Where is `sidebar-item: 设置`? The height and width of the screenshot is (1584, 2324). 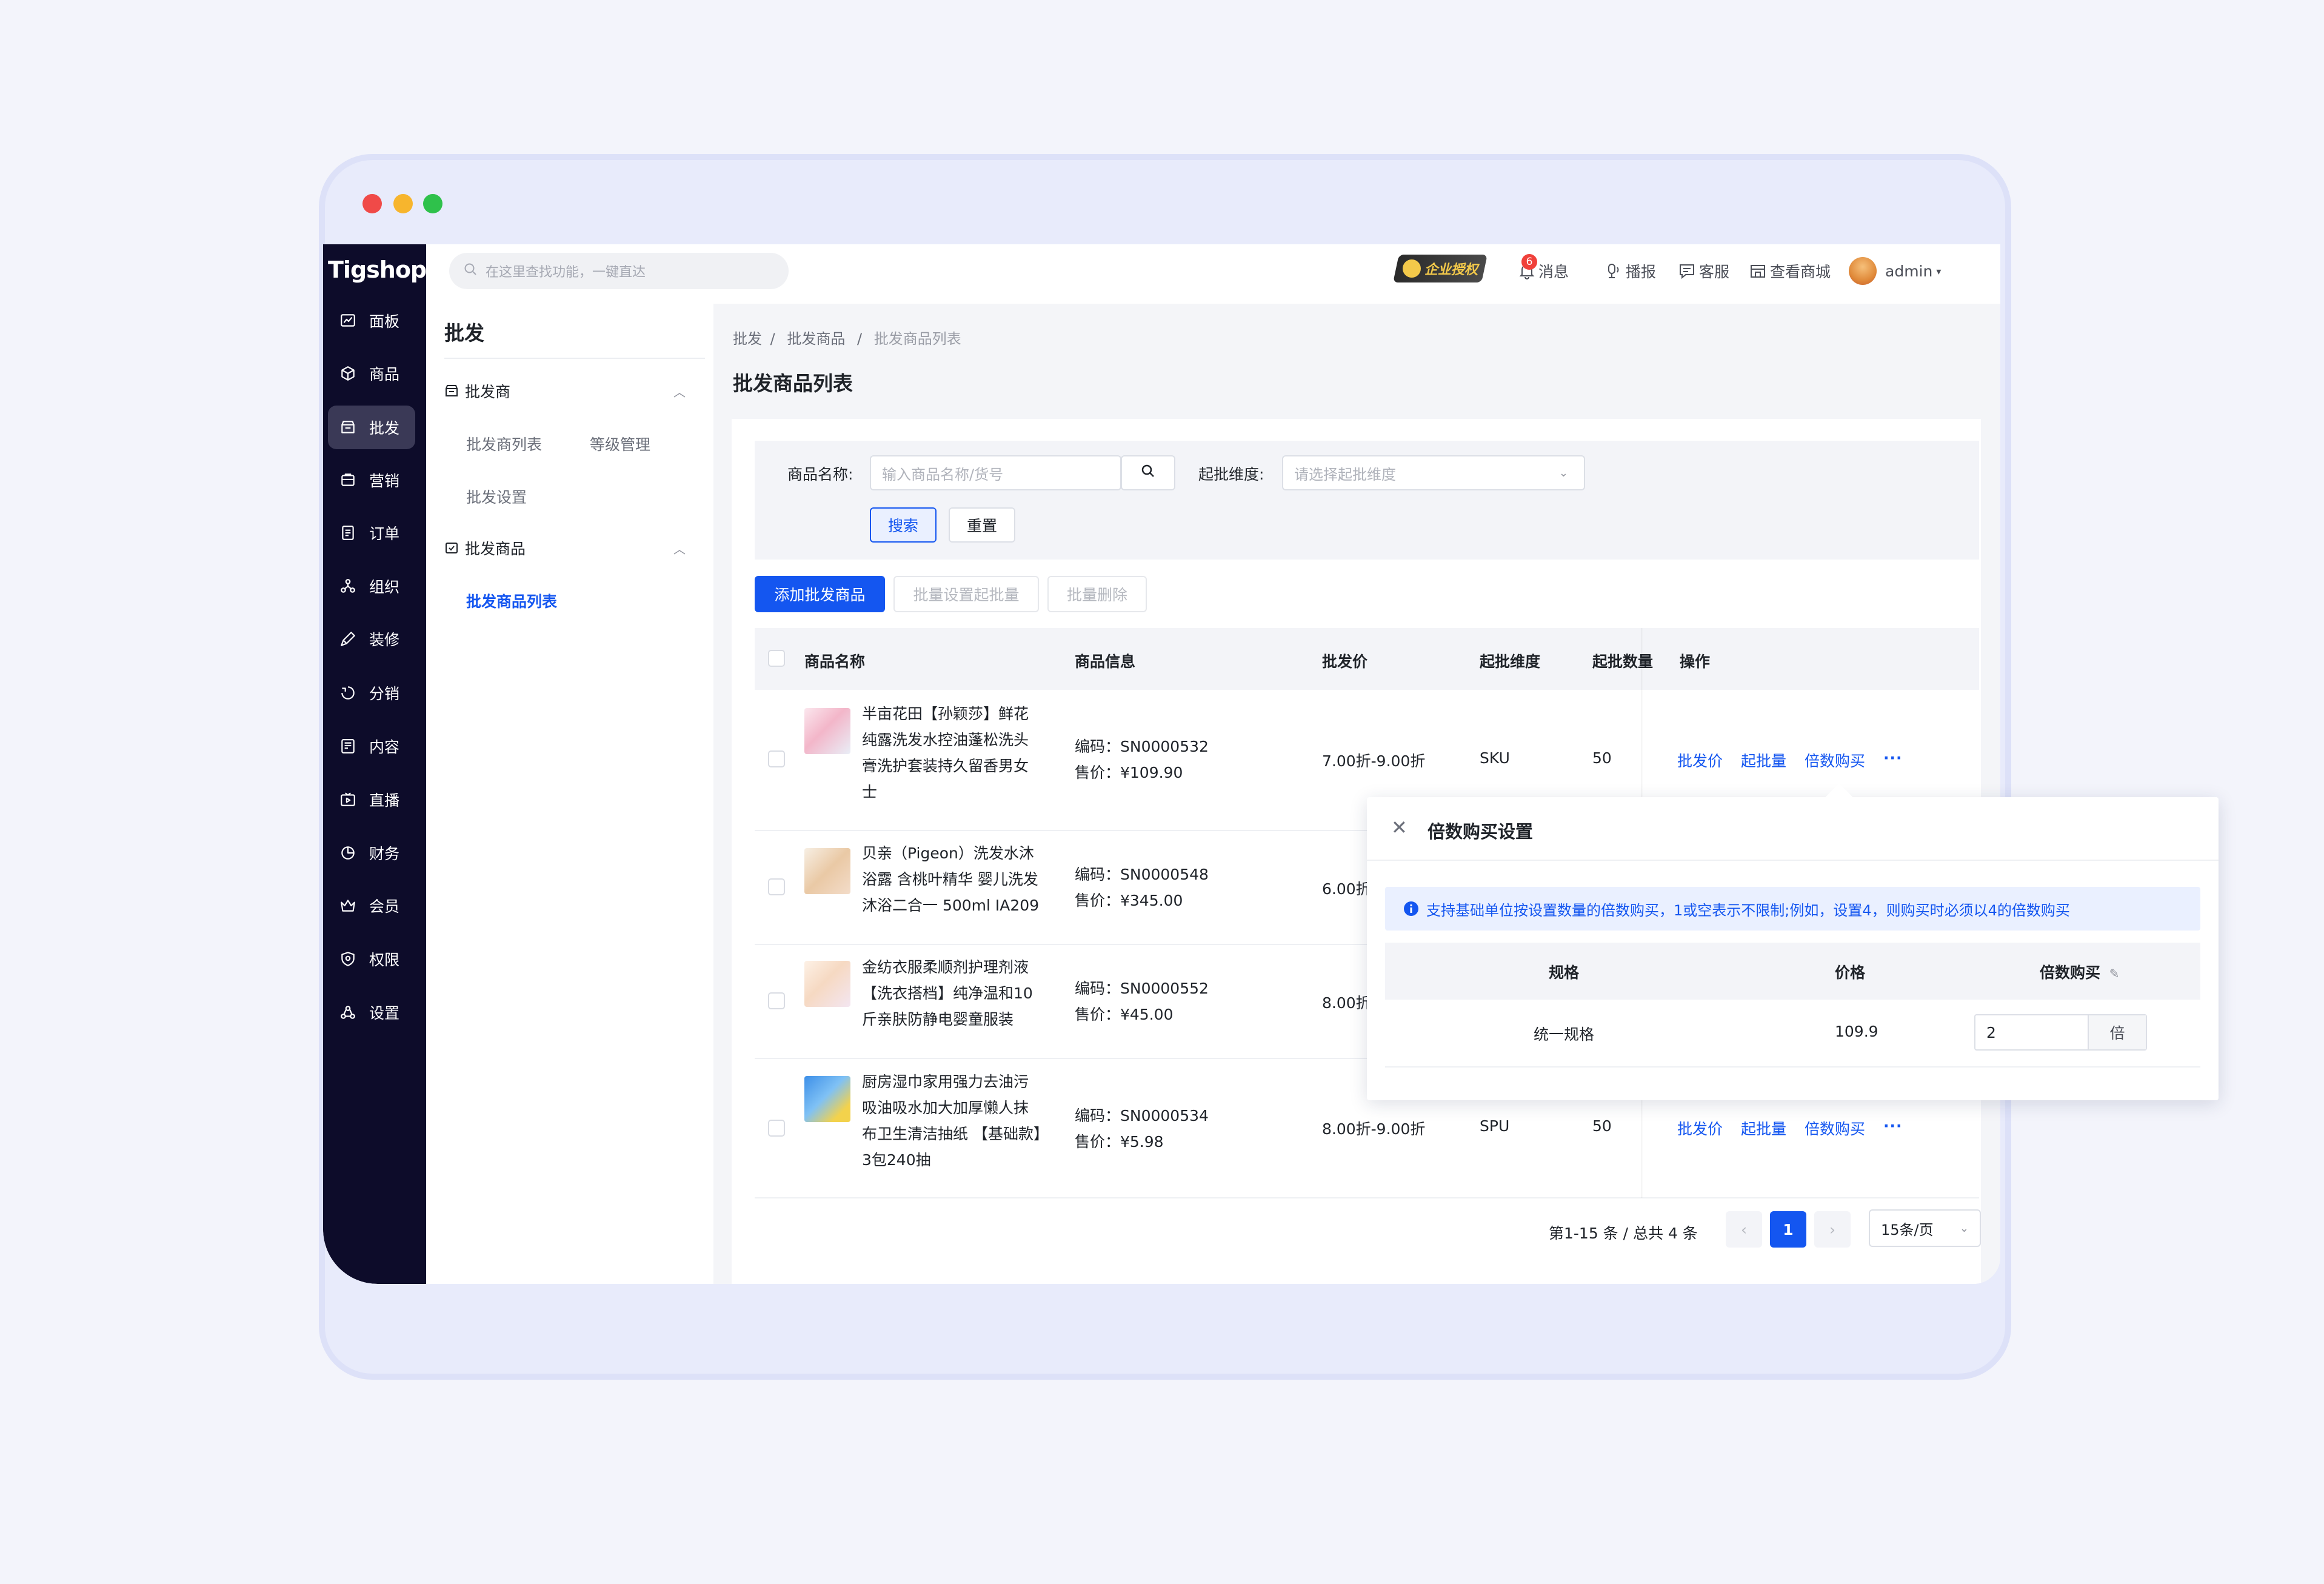
sidebar-item: 设置 is located at coordinates (371, 1012).